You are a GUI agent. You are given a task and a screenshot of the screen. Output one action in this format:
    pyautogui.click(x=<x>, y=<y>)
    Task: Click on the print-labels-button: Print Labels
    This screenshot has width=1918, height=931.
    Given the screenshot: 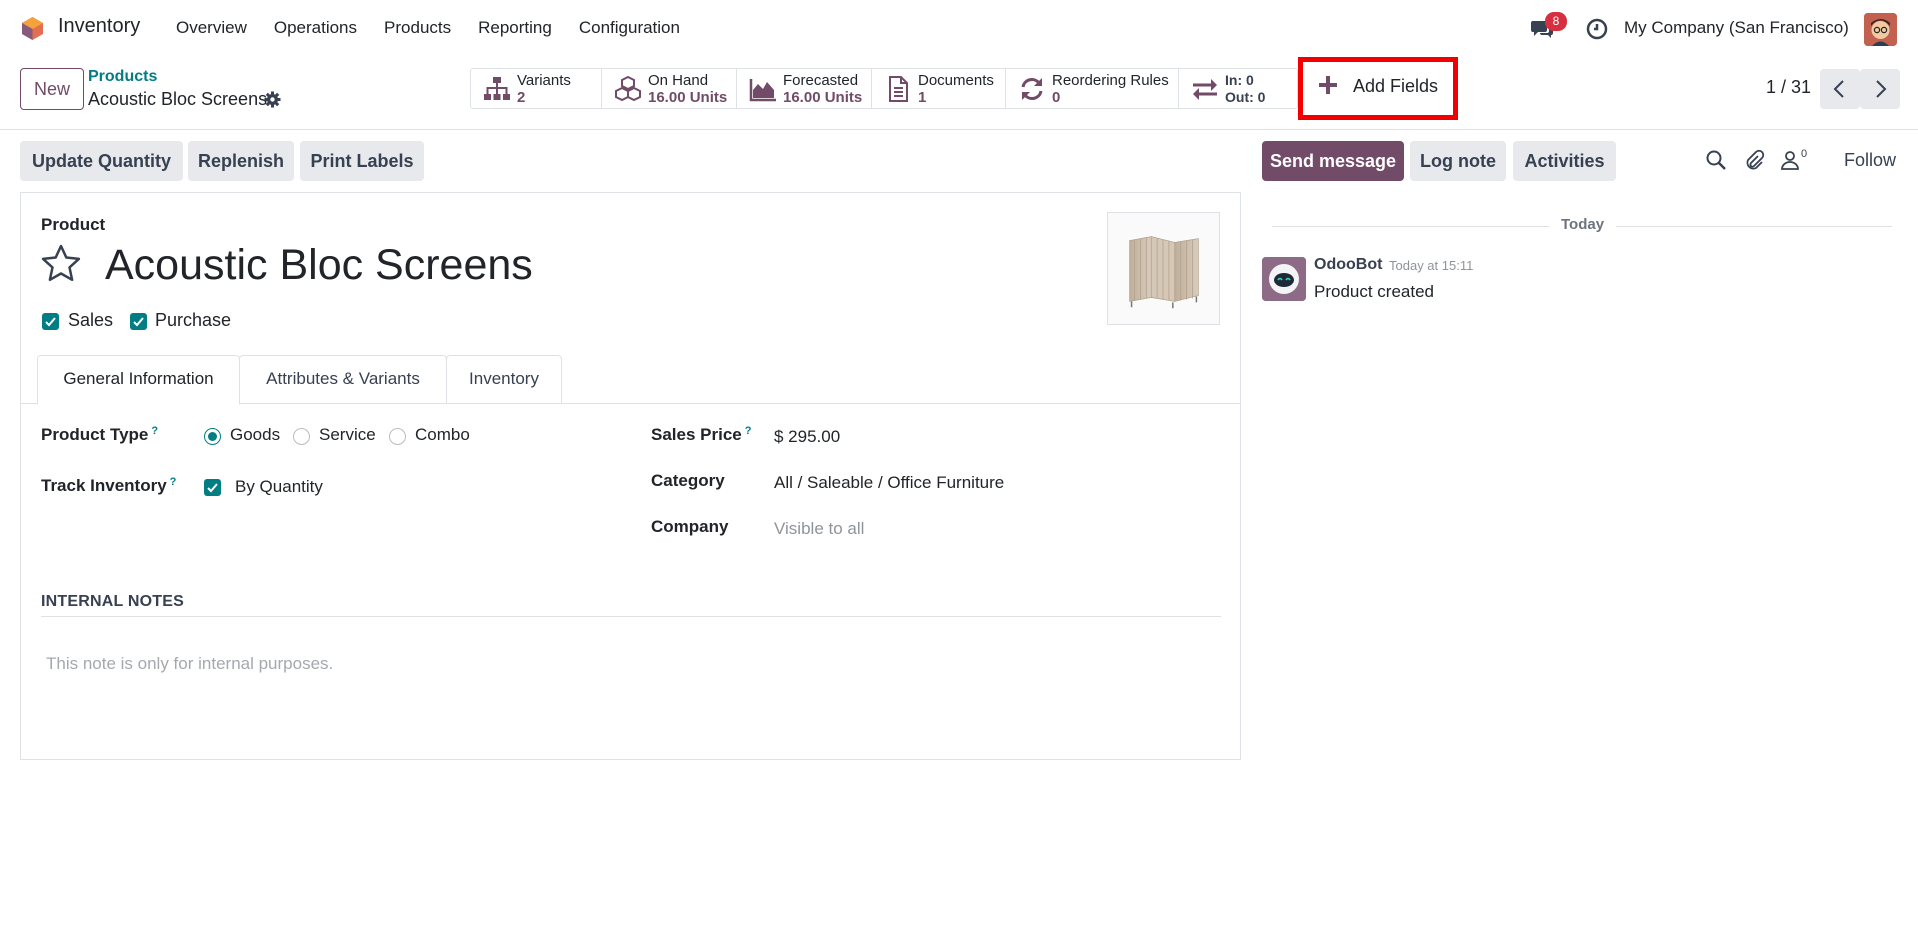 What is the action you would take?
    pyautogui.click(x=362, y=161)
    